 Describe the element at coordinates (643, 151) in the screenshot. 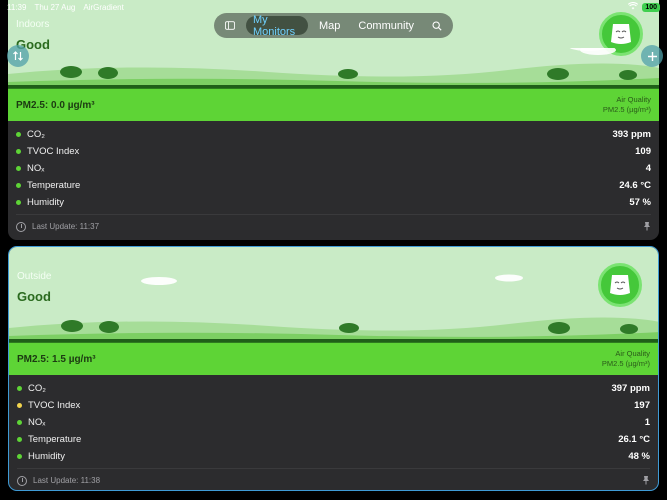

I see `metric-value: 109` at that location.